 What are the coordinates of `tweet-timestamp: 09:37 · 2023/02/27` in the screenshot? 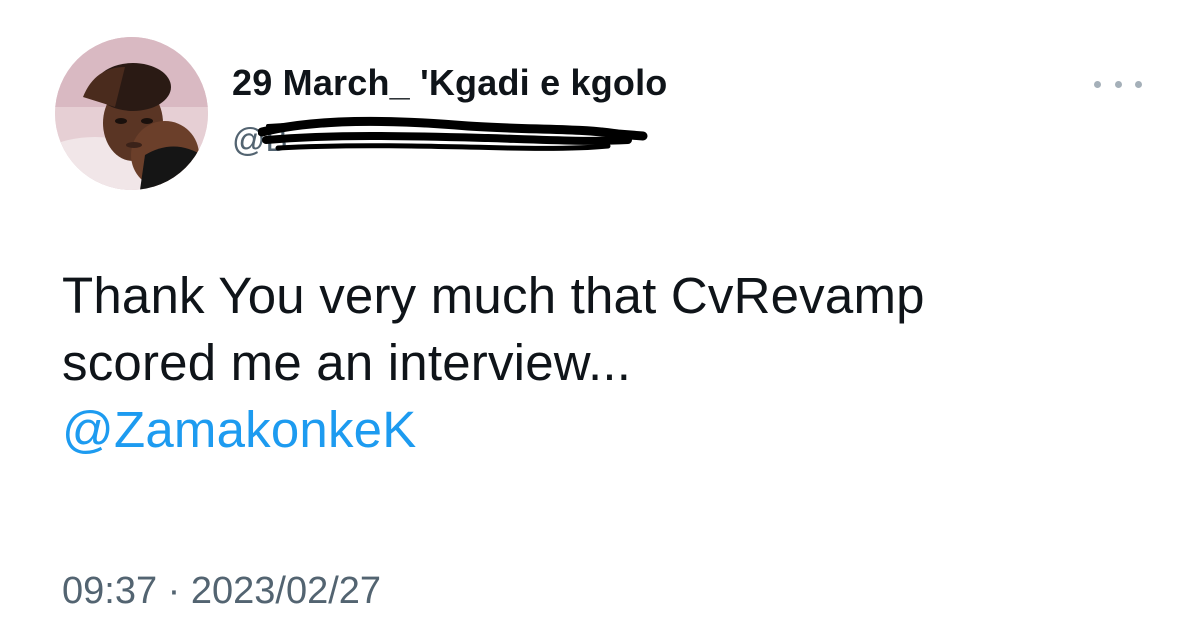 It's located at (221, 591).